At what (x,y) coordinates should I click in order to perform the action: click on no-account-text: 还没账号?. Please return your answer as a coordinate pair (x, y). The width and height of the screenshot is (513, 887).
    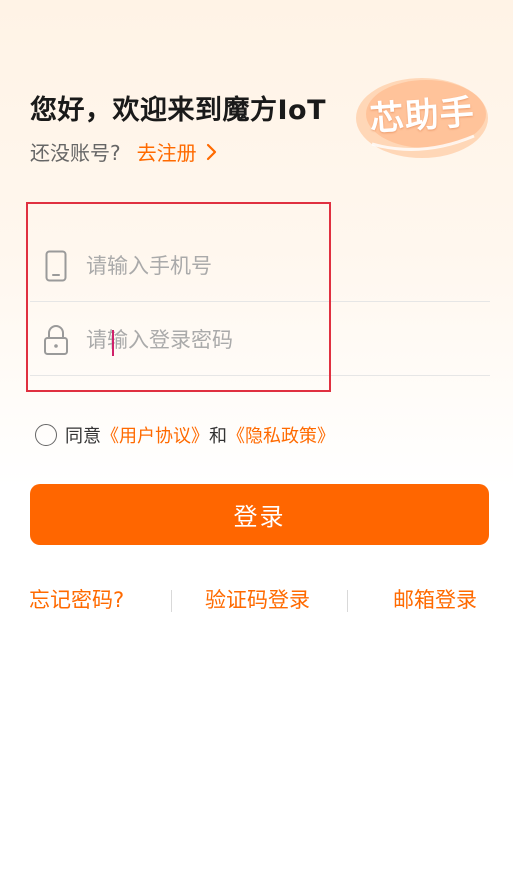
    Looking at the image, I should click on (75, 153).